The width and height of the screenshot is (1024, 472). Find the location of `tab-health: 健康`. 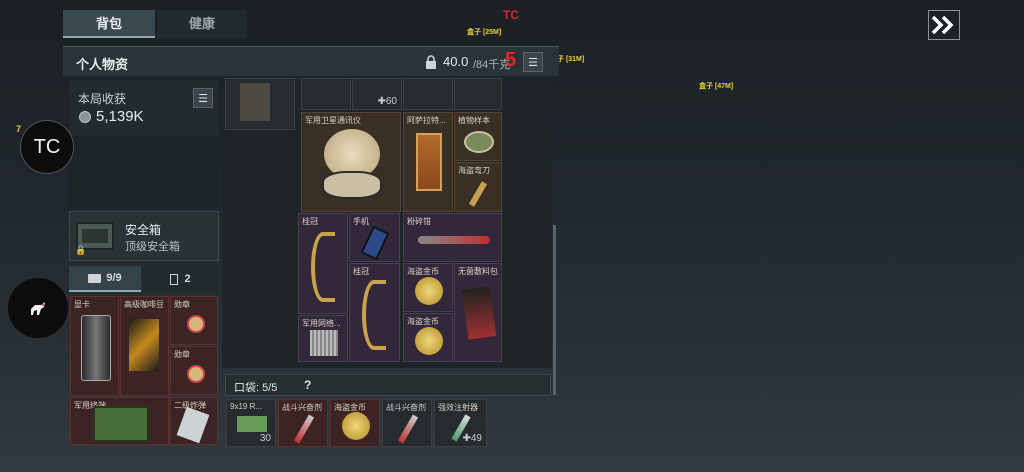

tab-health: 健康 is located at coordinates (202, 24).